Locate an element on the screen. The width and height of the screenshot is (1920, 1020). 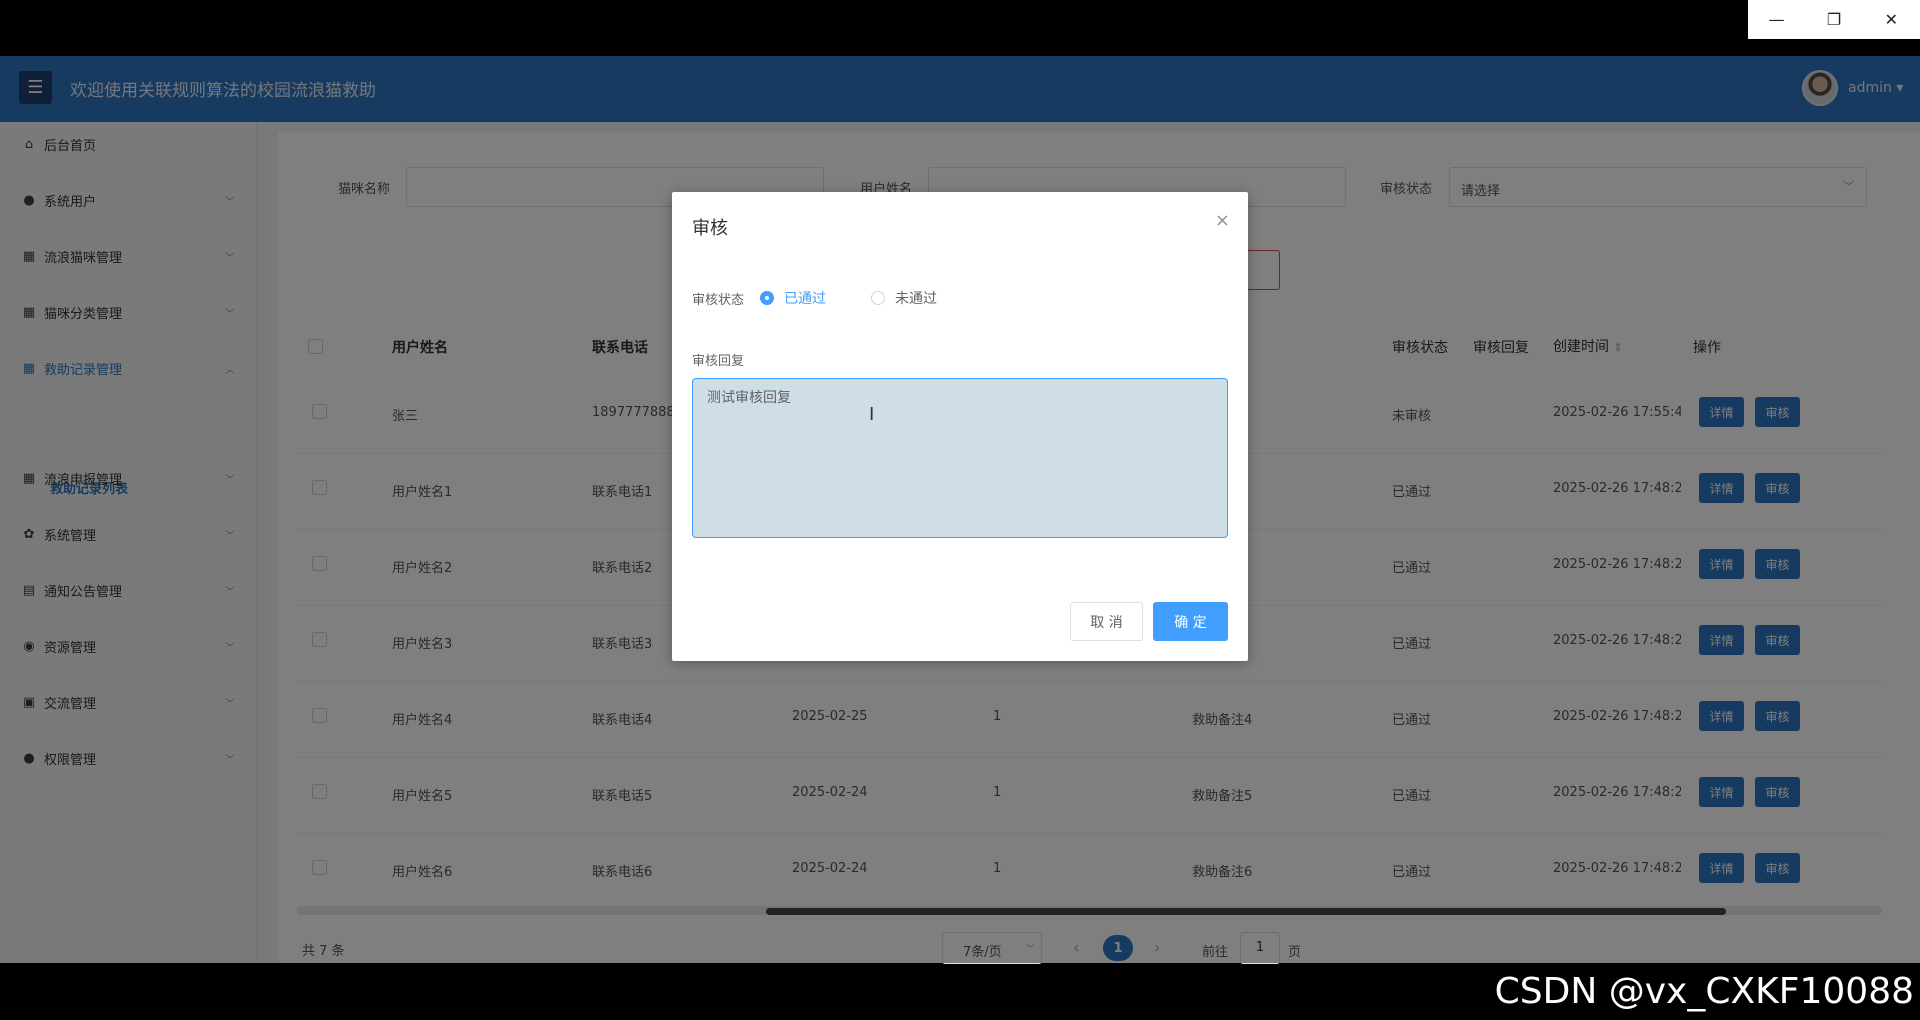
audit-reply-textarea: 测试审核回复 is located at coordinates (960, 458).